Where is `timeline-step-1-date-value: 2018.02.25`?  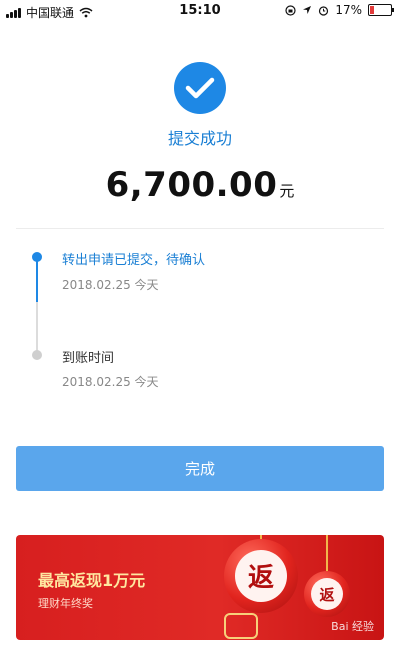
timeline-step-1-date-value: 2018.02.25 is located at coordinates (96, 285).